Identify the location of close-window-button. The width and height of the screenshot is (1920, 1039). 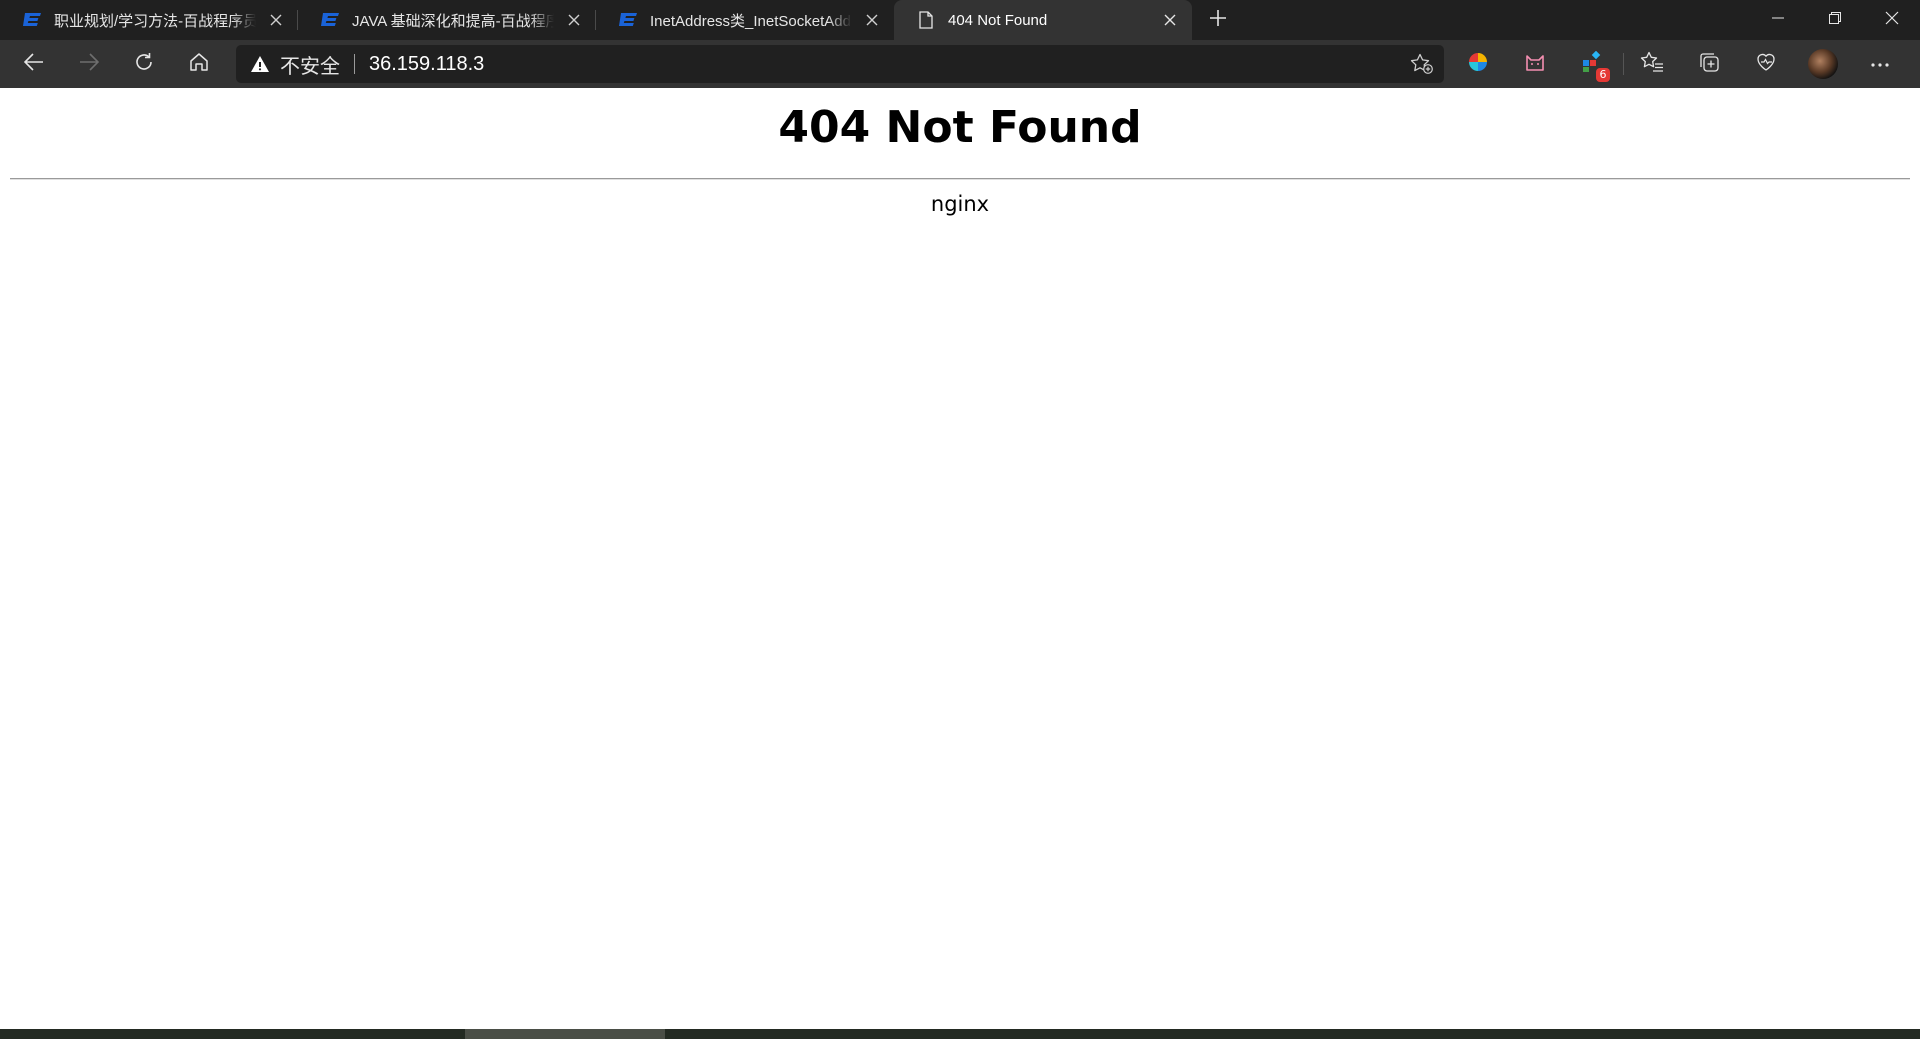
(1891, 20).